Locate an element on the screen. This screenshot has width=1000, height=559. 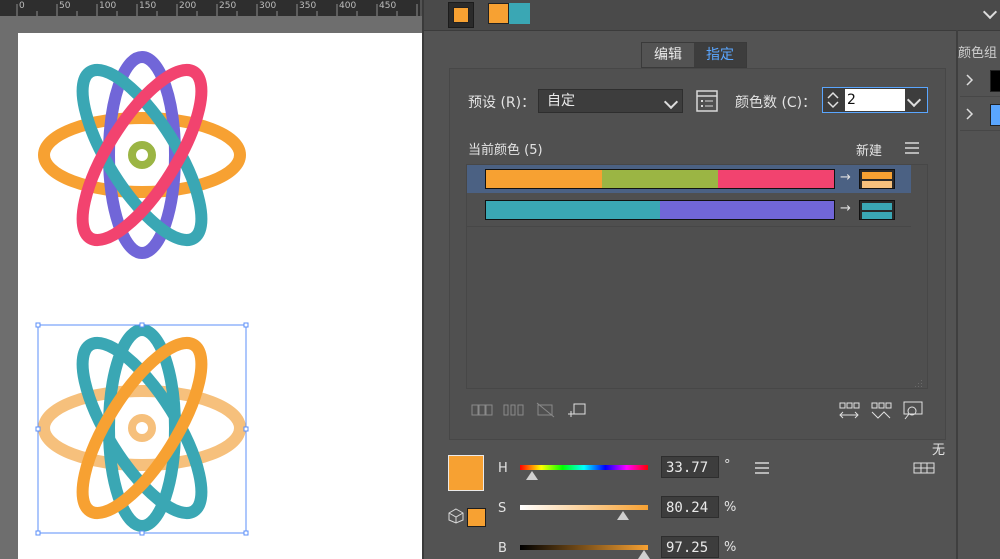
tab-edit: 编辑 is located at coordinates (668, 55).